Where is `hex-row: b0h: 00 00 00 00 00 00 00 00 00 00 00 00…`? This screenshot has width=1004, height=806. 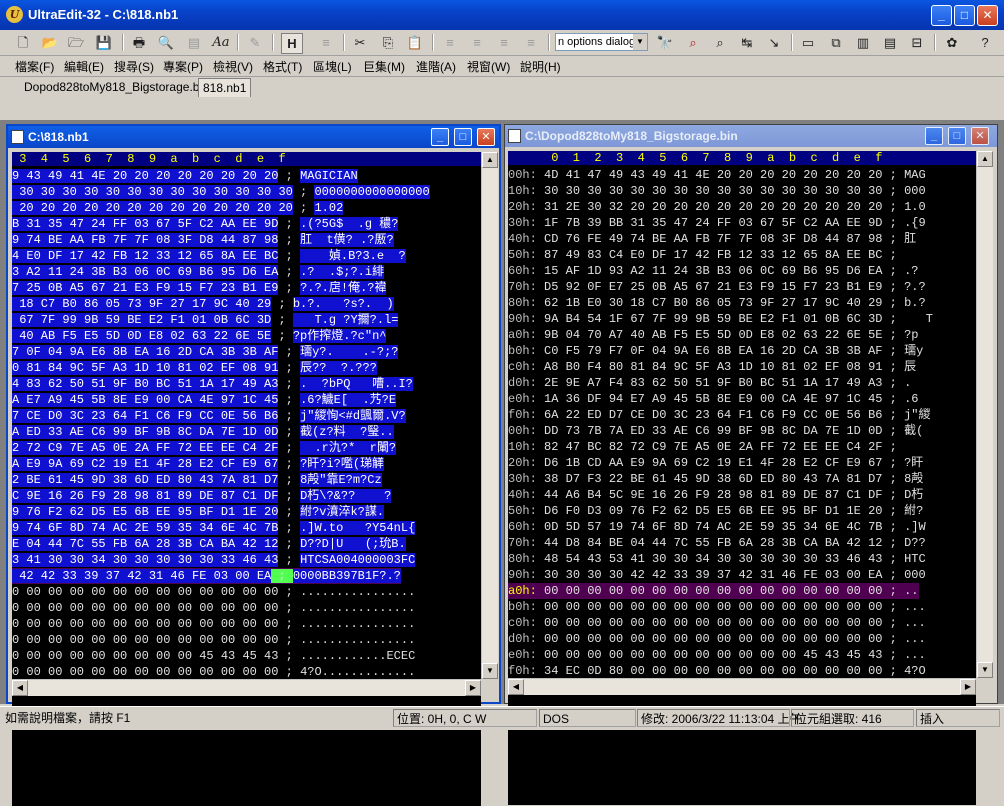
hex-row: b0h: 00 00 00 00 00 00 00 00 00 00 00 00… is located at coordinates (717, 607).